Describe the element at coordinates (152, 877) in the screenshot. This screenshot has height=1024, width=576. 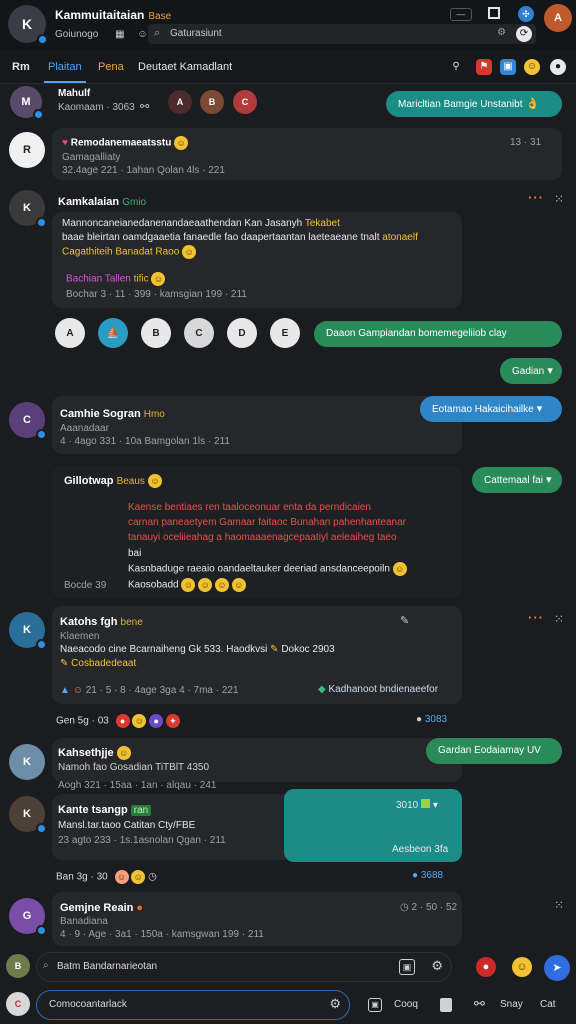
I see `clock-icon: ◷` at that location.